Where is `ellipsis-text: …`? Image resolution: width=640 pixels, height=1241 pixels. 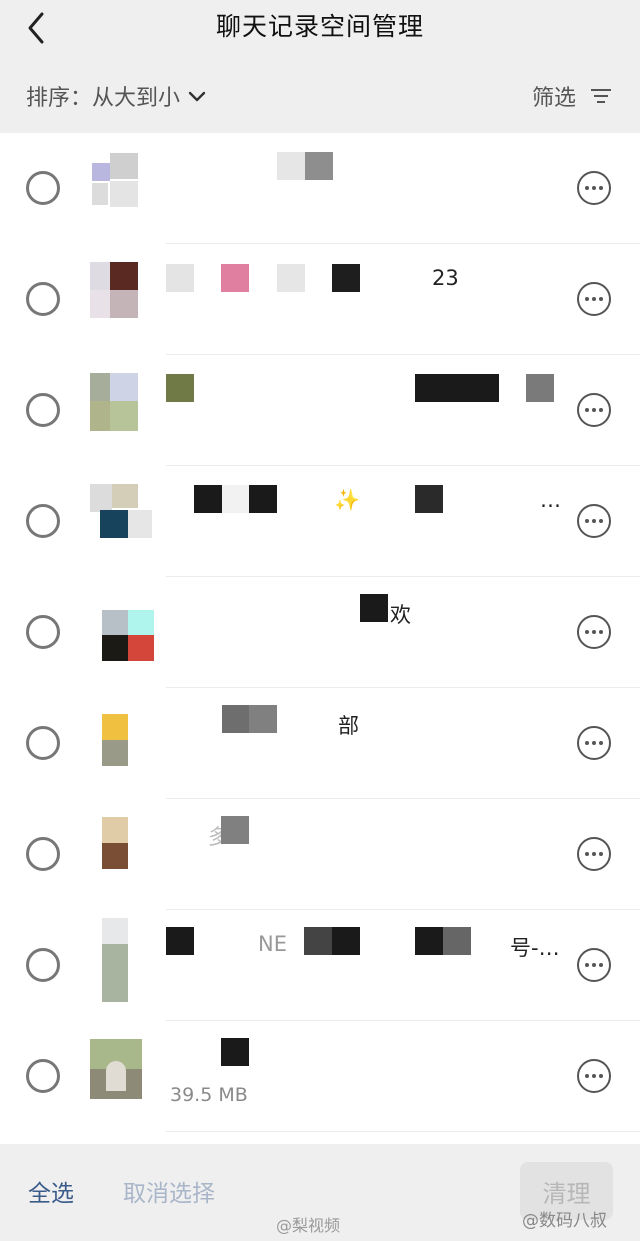
ellipsis-text: … is located at coordinates (550, 500).